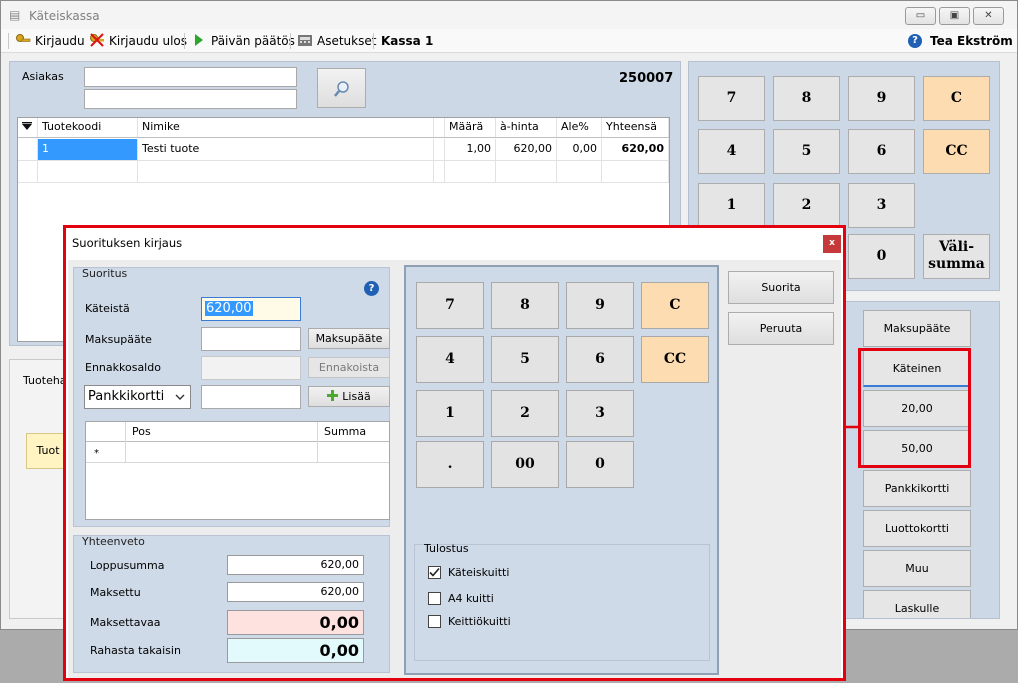  Describe the element at coordinates (113, 541) in the screenshot. I see `summary-group-title: Yhteenveto` at that location.